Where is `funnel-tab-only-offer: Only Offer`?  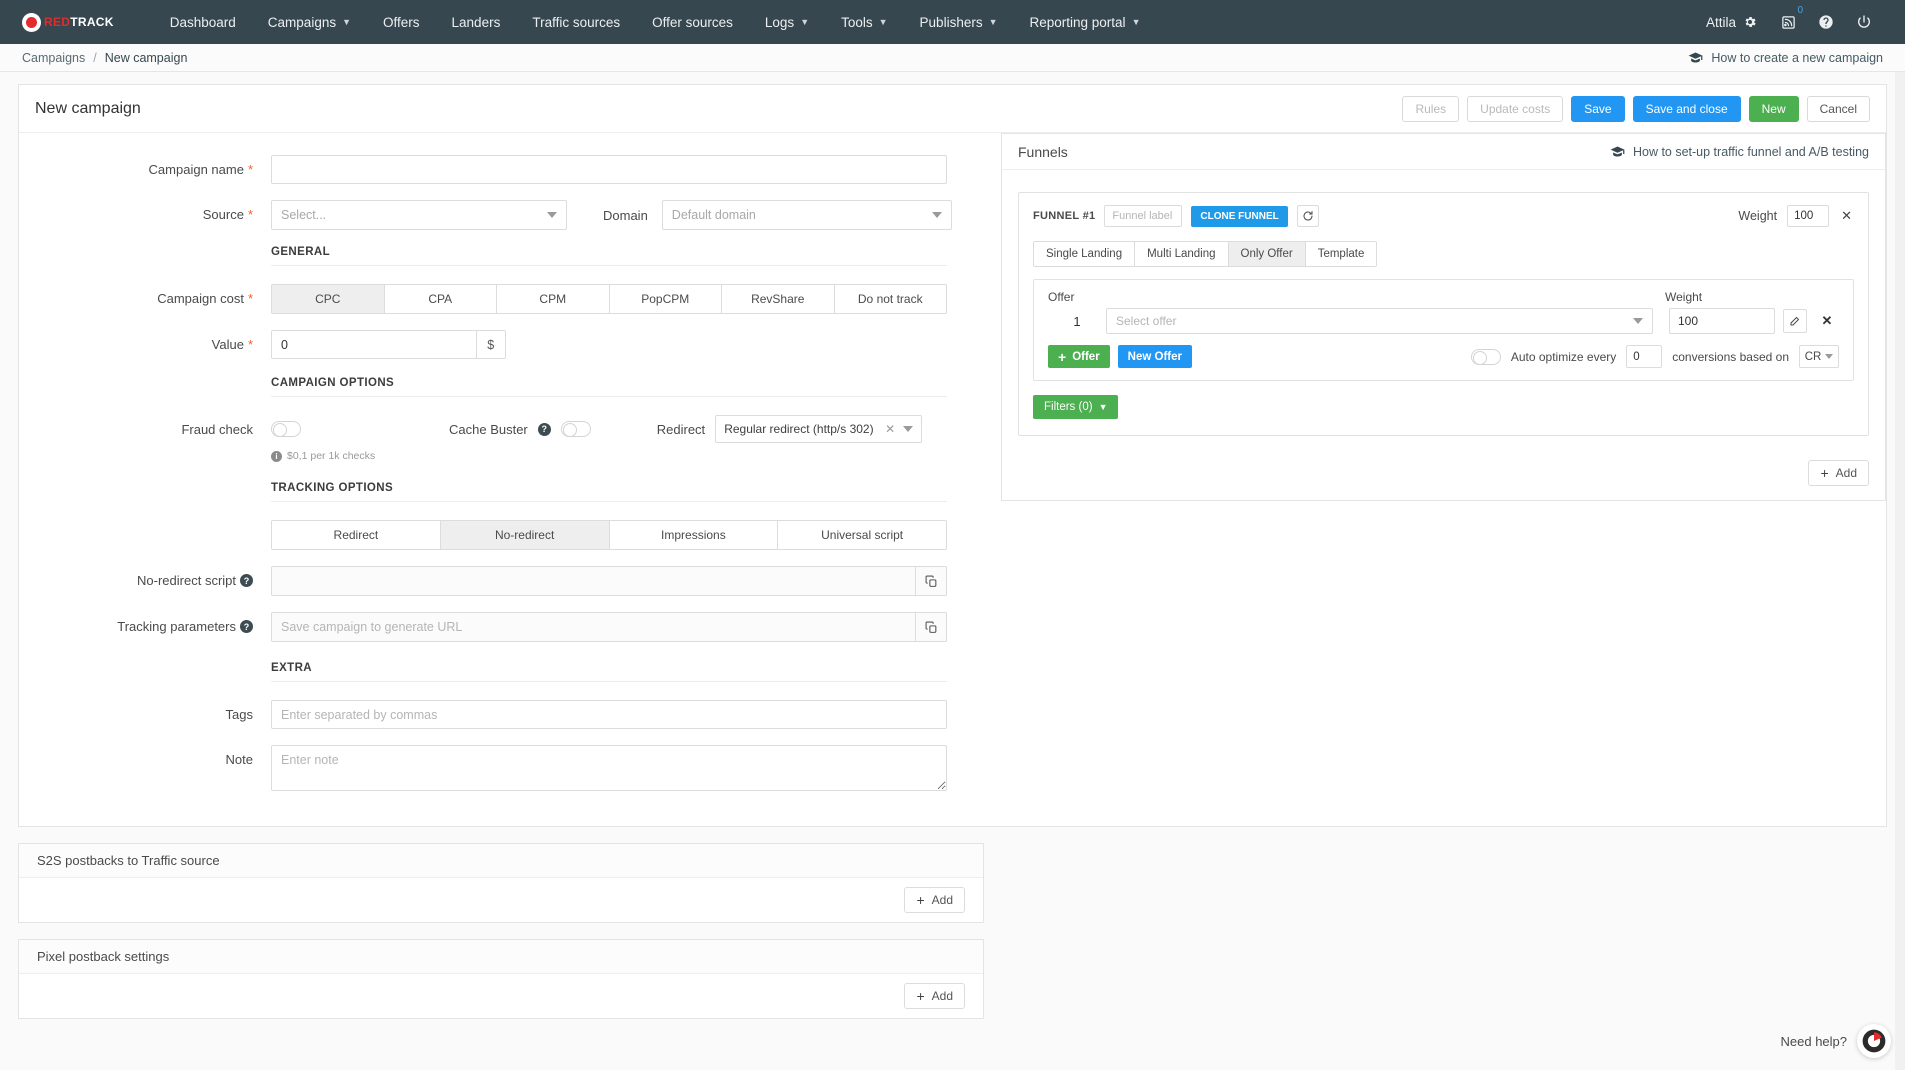 funnel-tab-only-offer: Only Offer is located at coordinates (1267, 254).